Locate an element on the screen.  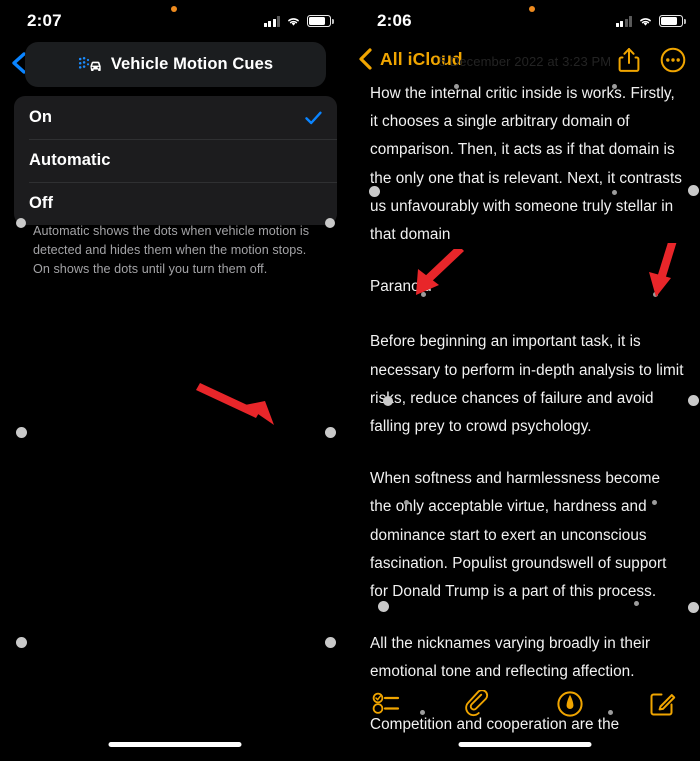
option-list: On Automatic Off is located at coordinates (175, 160).